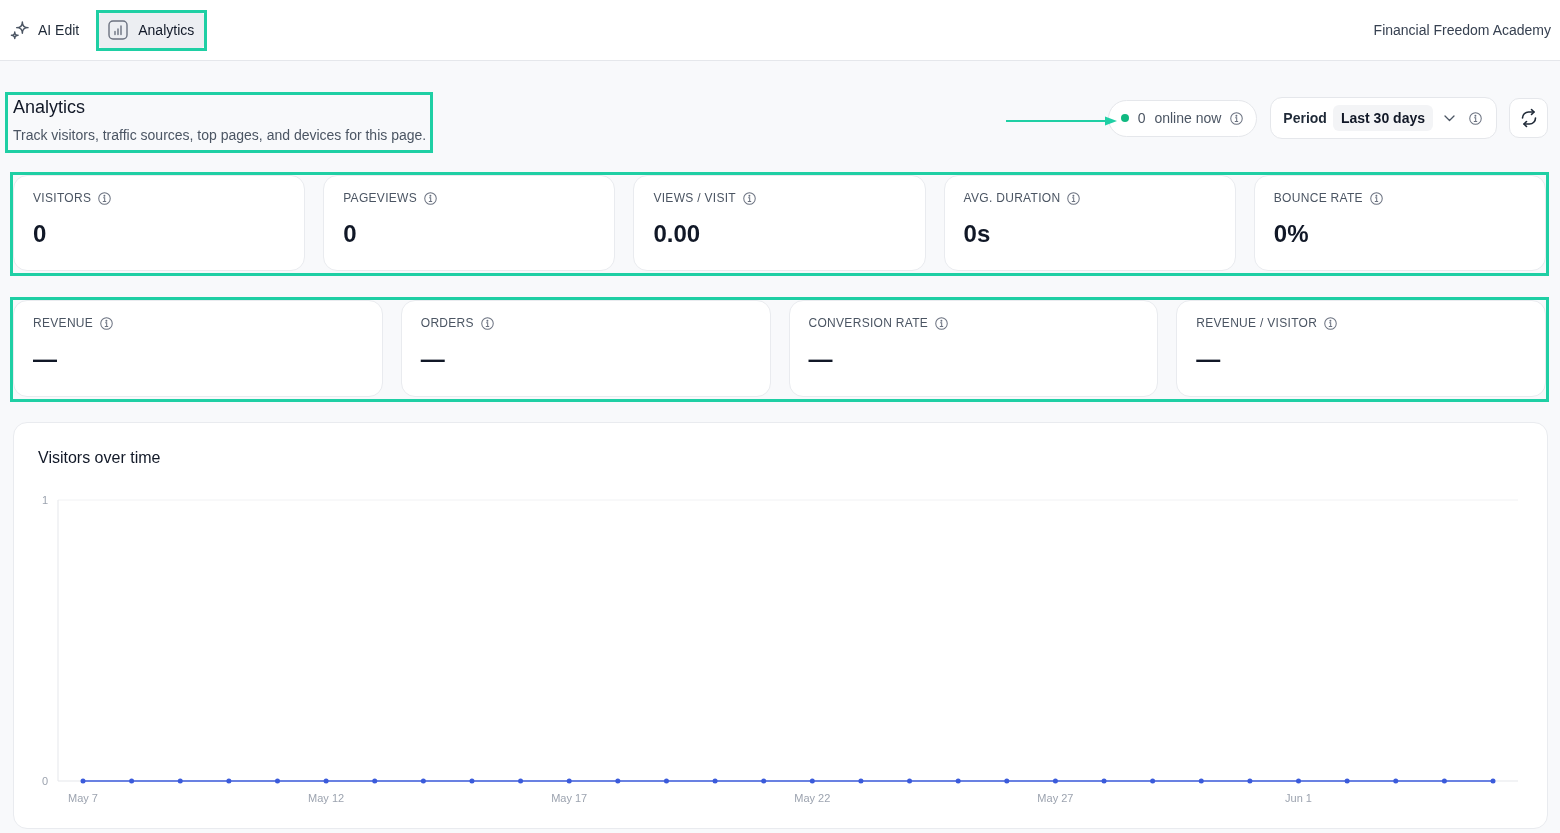  I want to click on metric-label: AVG. DURATION, so click(1012, 198).